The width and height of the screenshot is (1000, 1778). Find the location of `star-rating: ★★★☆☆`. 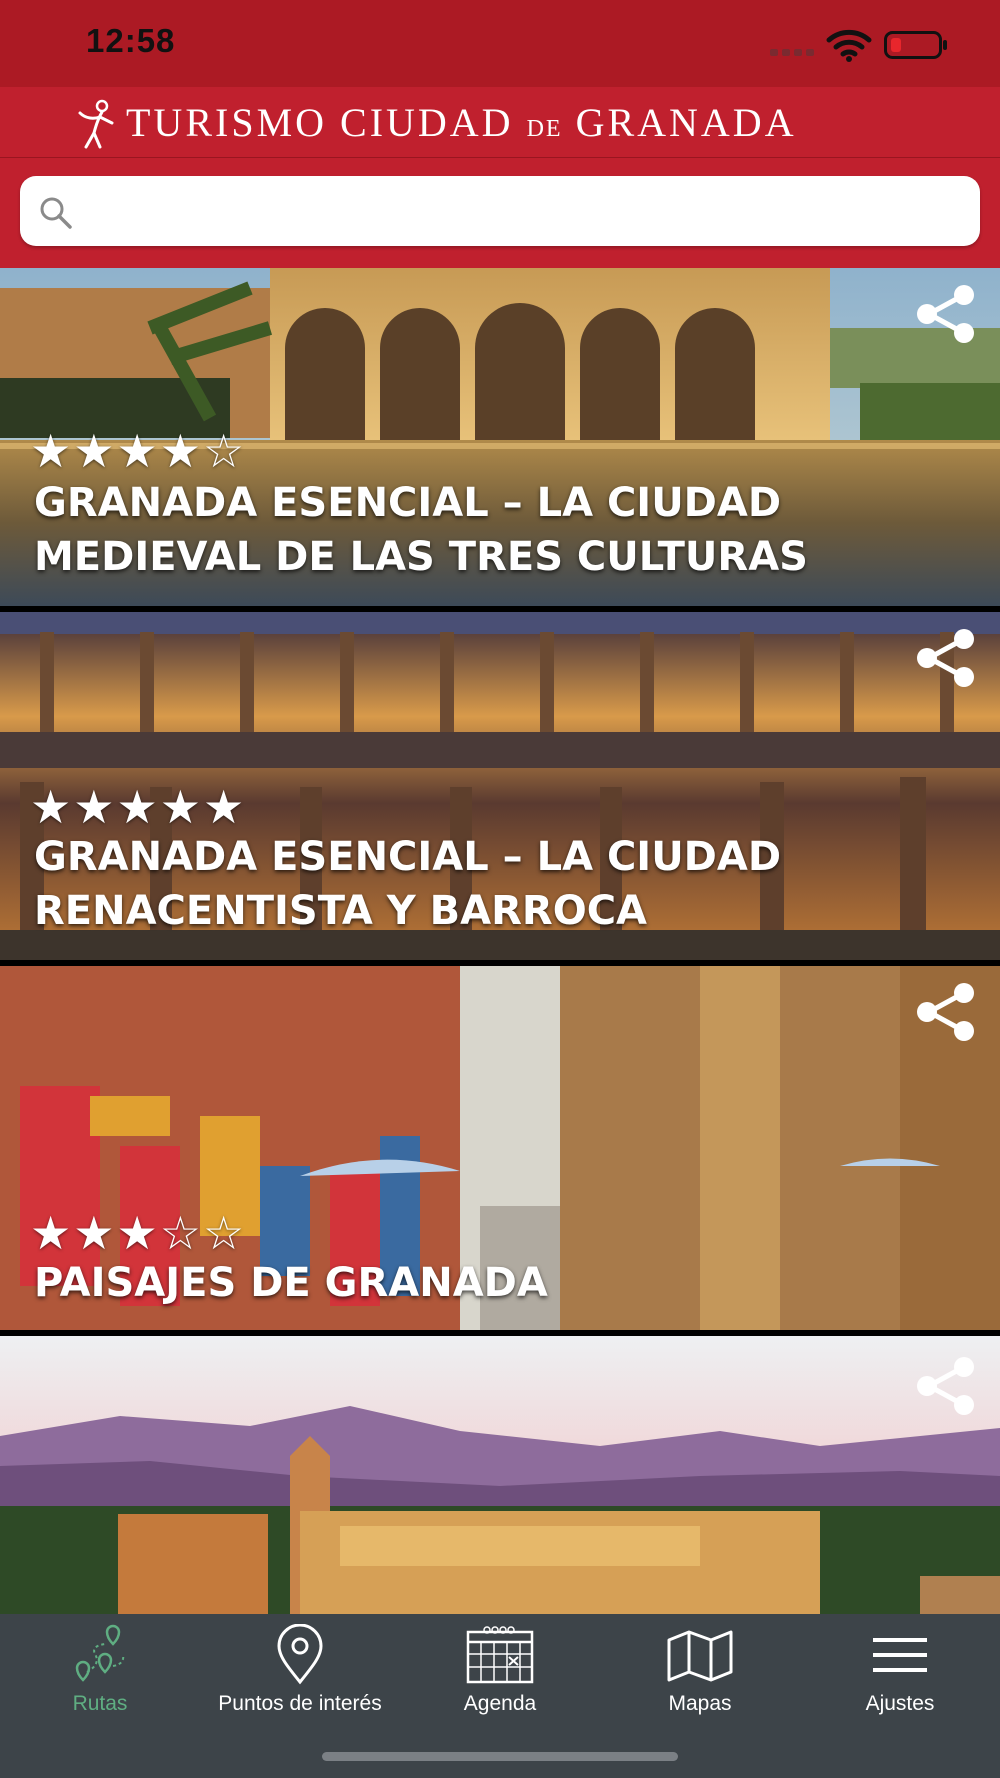

star-rating: ★★★☆☆ is located at coordinates (138, 1233).